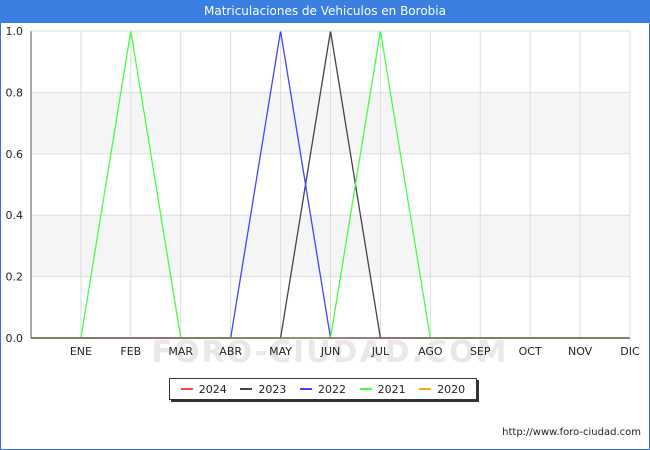  What do you see at coordinates (380, 351) in the screenshot?
I see `x-tick-label: JUL` at bounding box center [380, 351].